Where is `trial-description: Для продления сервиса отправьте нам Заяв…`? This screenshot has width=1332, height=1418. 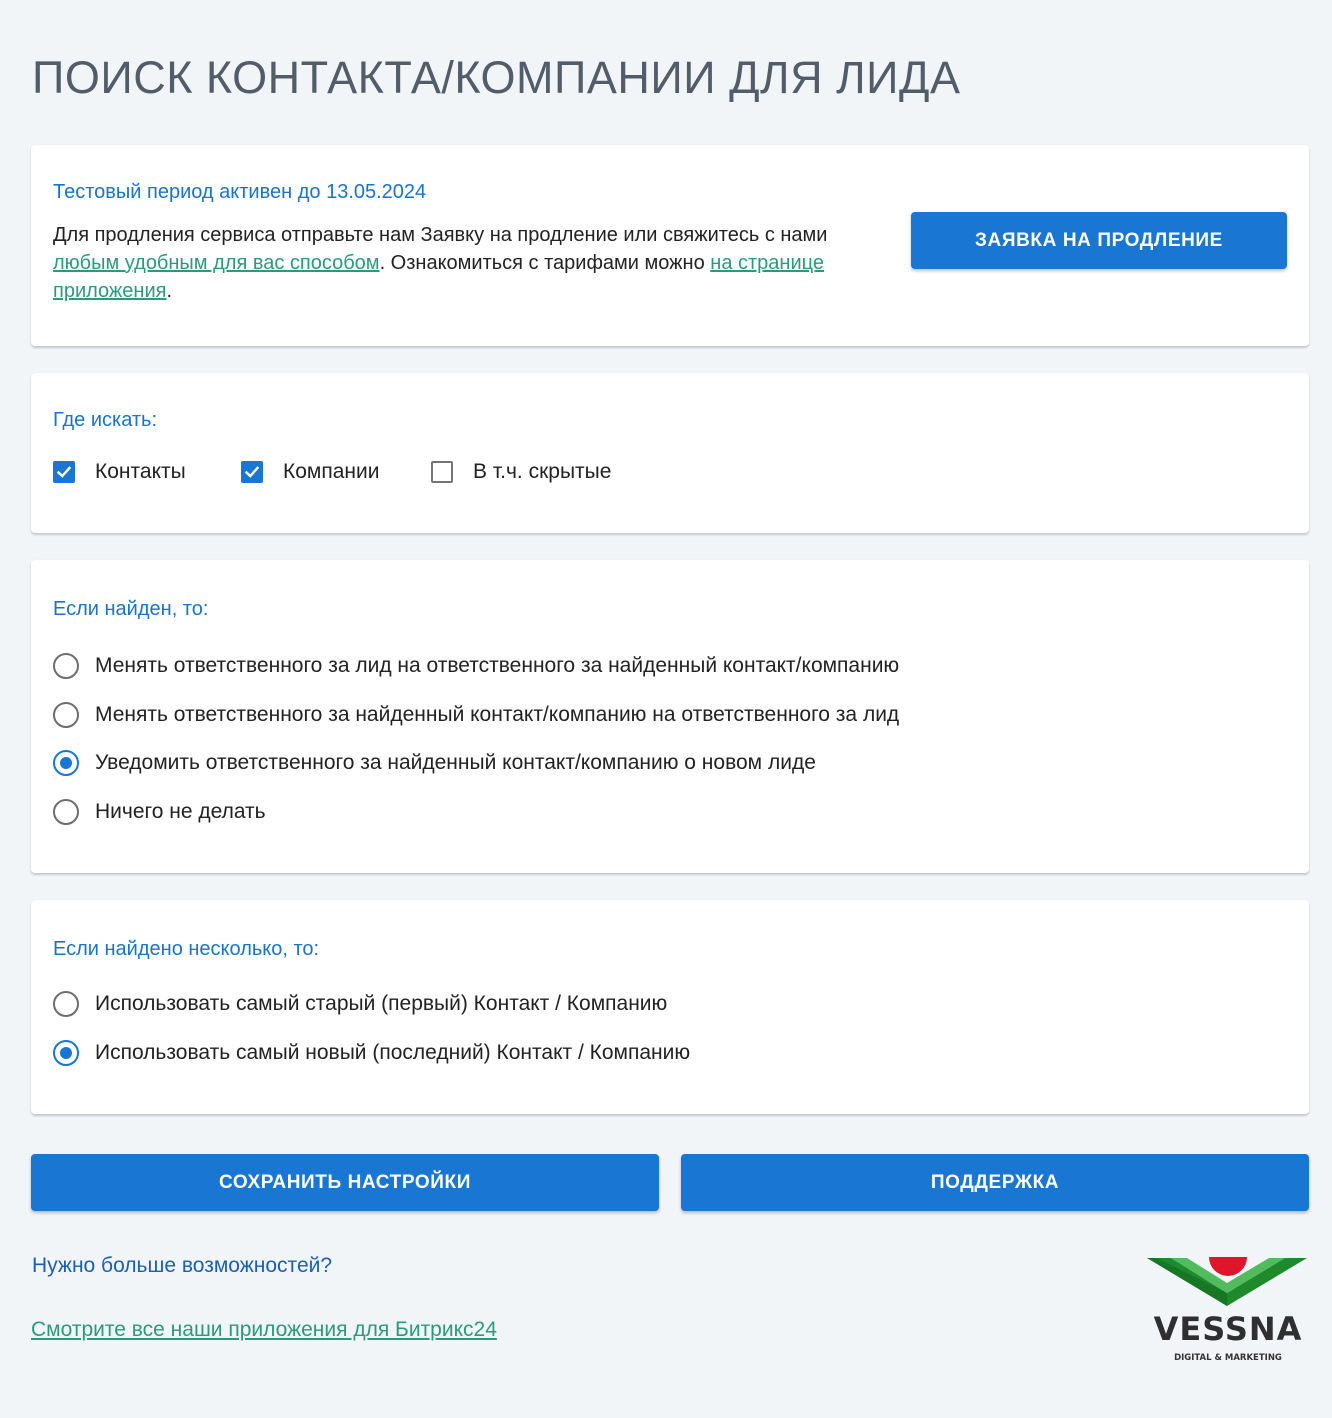 trial-description: Для продления сервиса отправьте нам Заяв… is located at coordinates (468, 263).